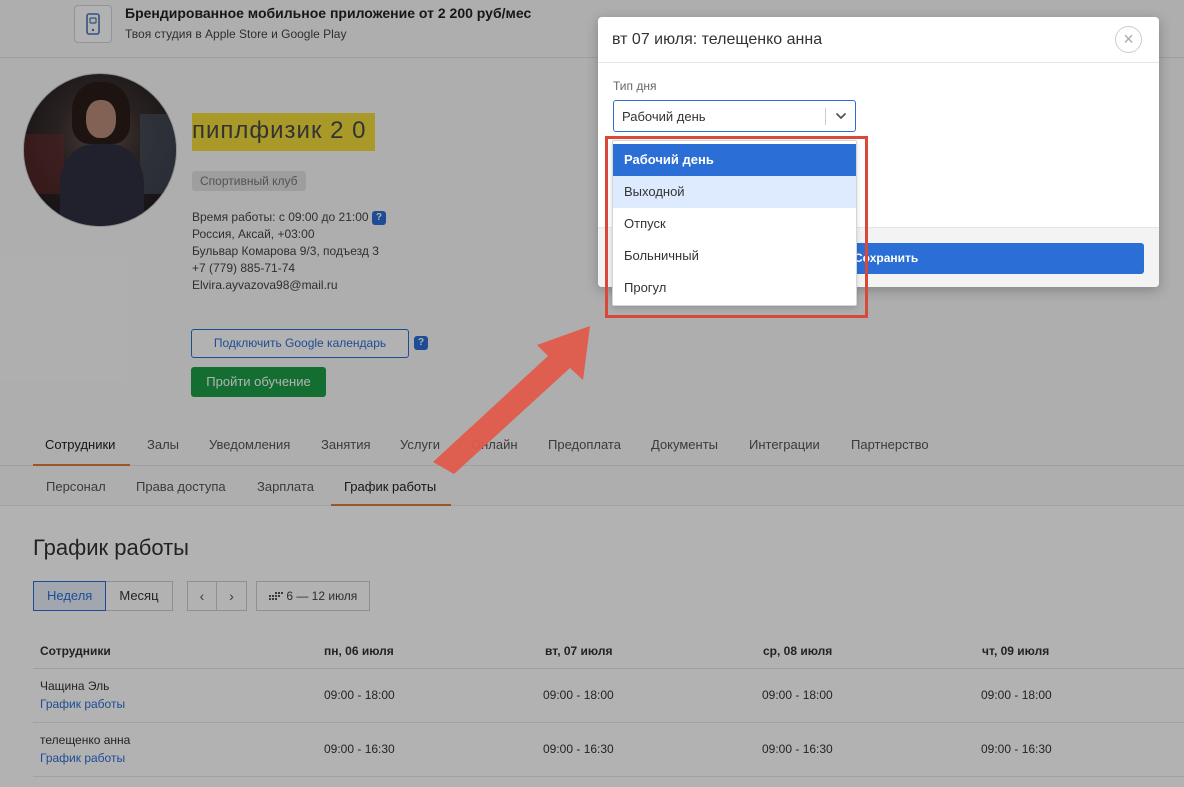 The image size is (1184, 787). I want to click on modal-title: вт 07 июля: телещенко анна, so click(717, 39).